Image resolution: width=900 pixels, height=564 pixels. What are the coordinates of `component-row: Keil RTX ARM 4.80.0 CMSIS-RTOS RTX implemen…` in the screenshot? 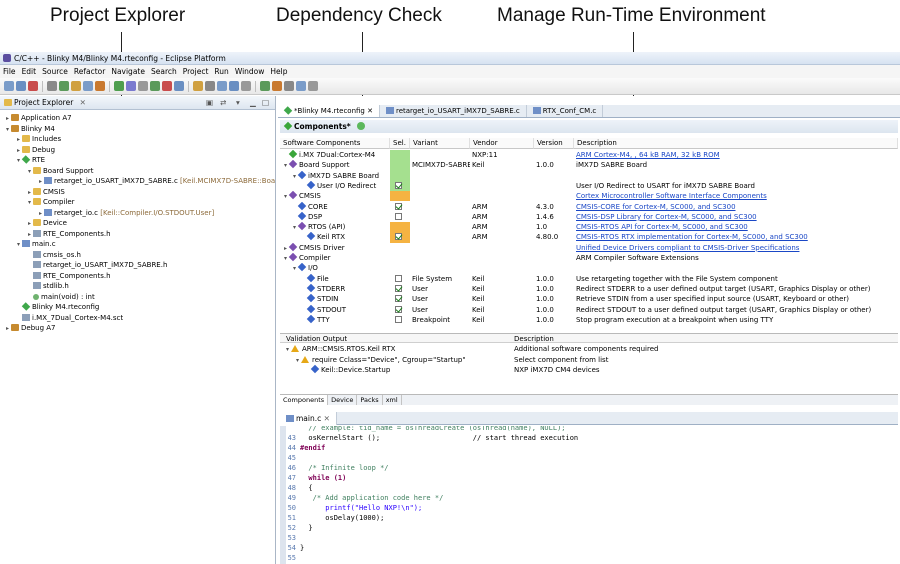 It's located at (589, 237).